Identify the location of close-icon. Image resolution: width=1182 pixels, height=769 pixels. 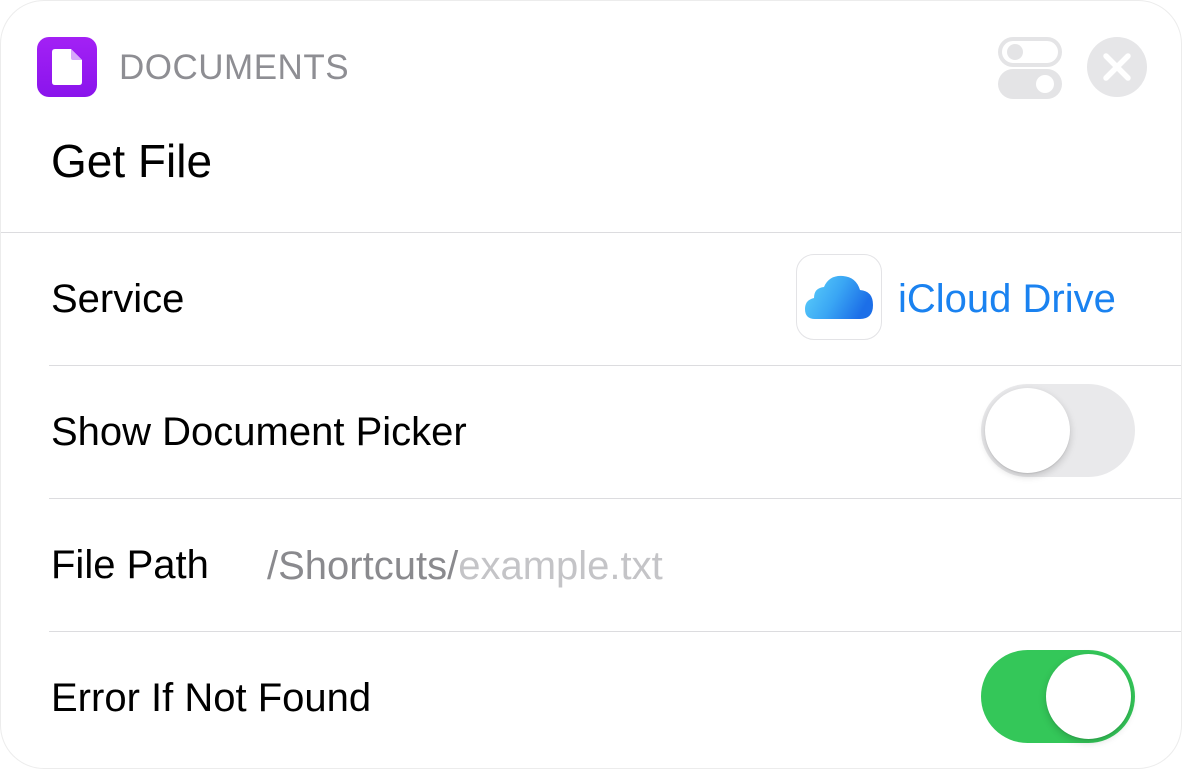
(1117, 67).